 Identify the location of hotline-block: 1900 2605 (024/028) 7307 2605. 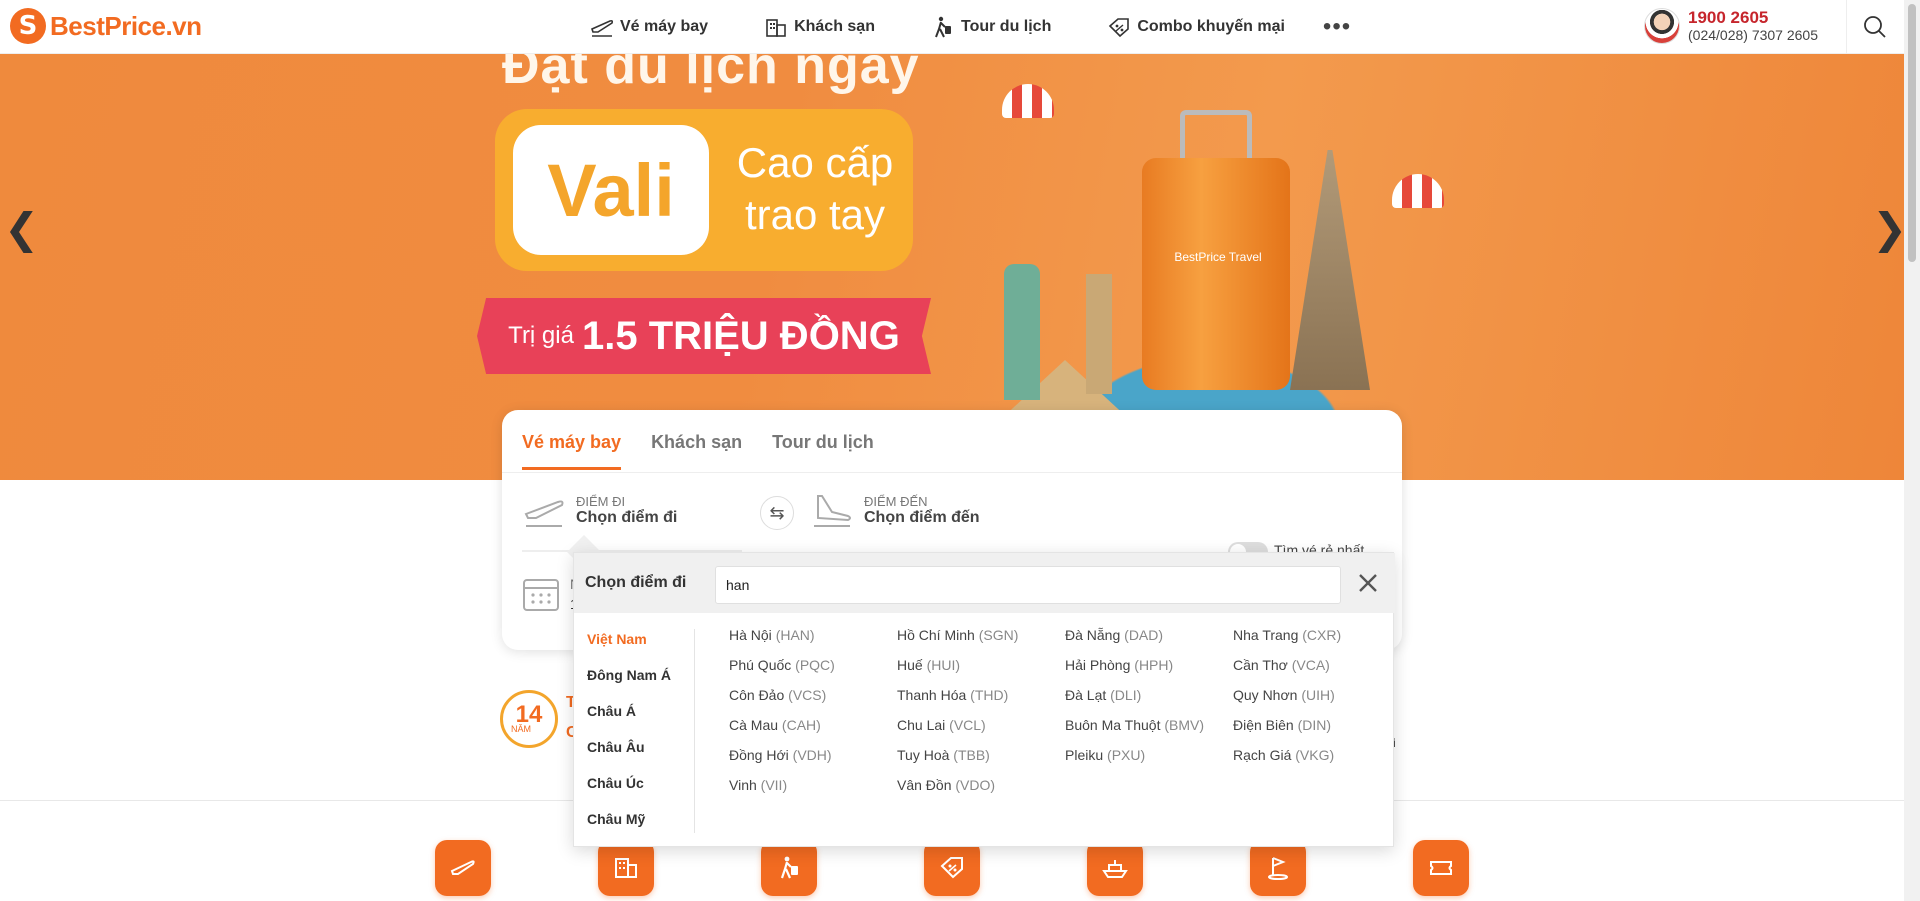
(1731, 26).